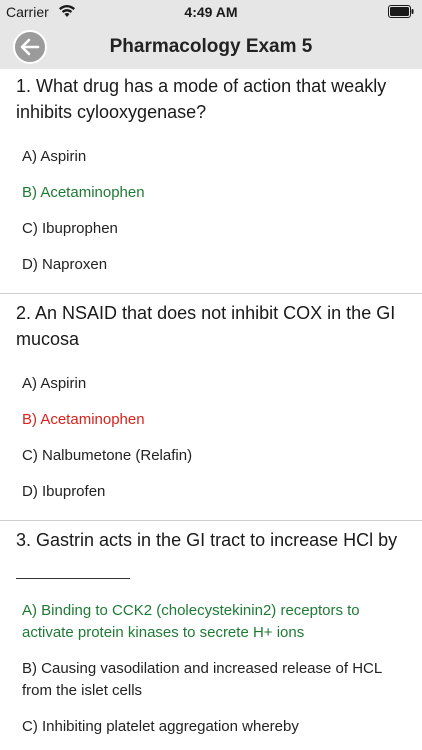  What do you see at coordinates (73, 569) in the screenshot?
I see `answer-blank` at bounding box center [73, 569].